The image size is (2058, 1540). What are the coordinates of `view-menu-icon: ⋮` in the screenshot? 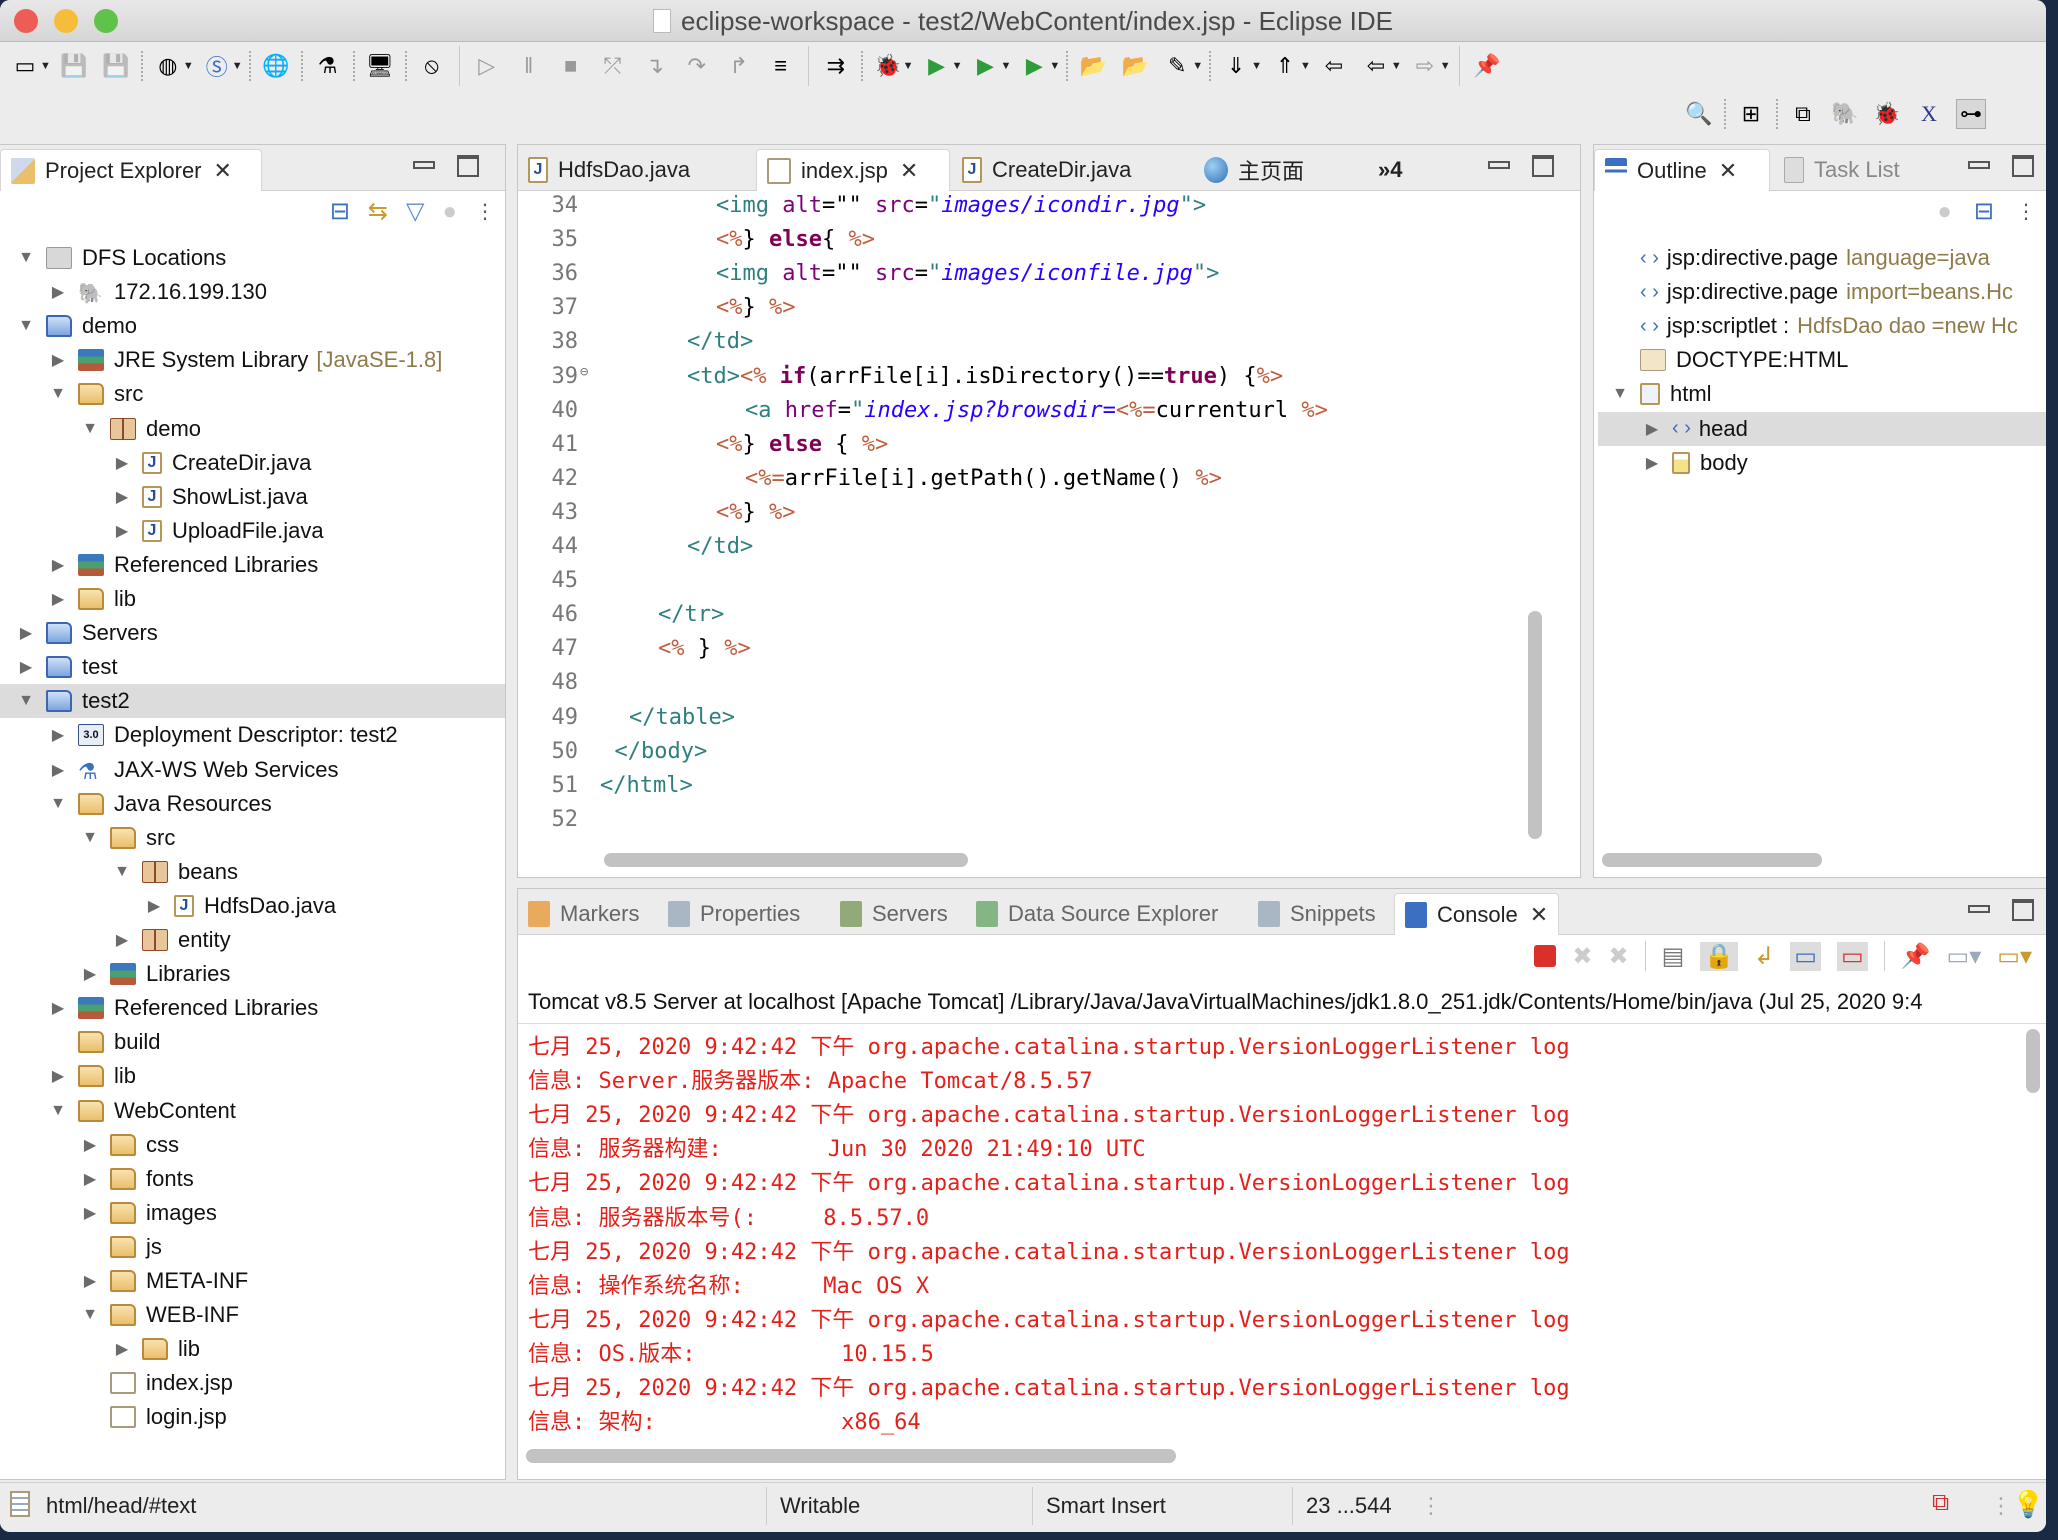 It's located at (2026, 211).